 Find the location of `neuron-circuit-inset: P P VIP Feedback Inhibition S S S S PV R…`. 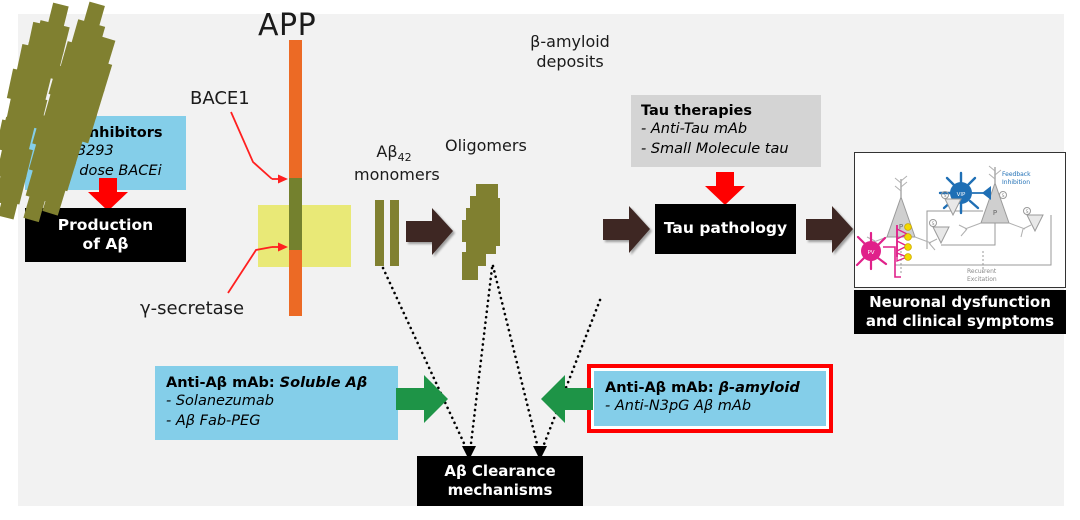

neuron-circuit-inset: P P VIP Feedback Inhibition S S S S PV R… is located at coordinates (960, 220).